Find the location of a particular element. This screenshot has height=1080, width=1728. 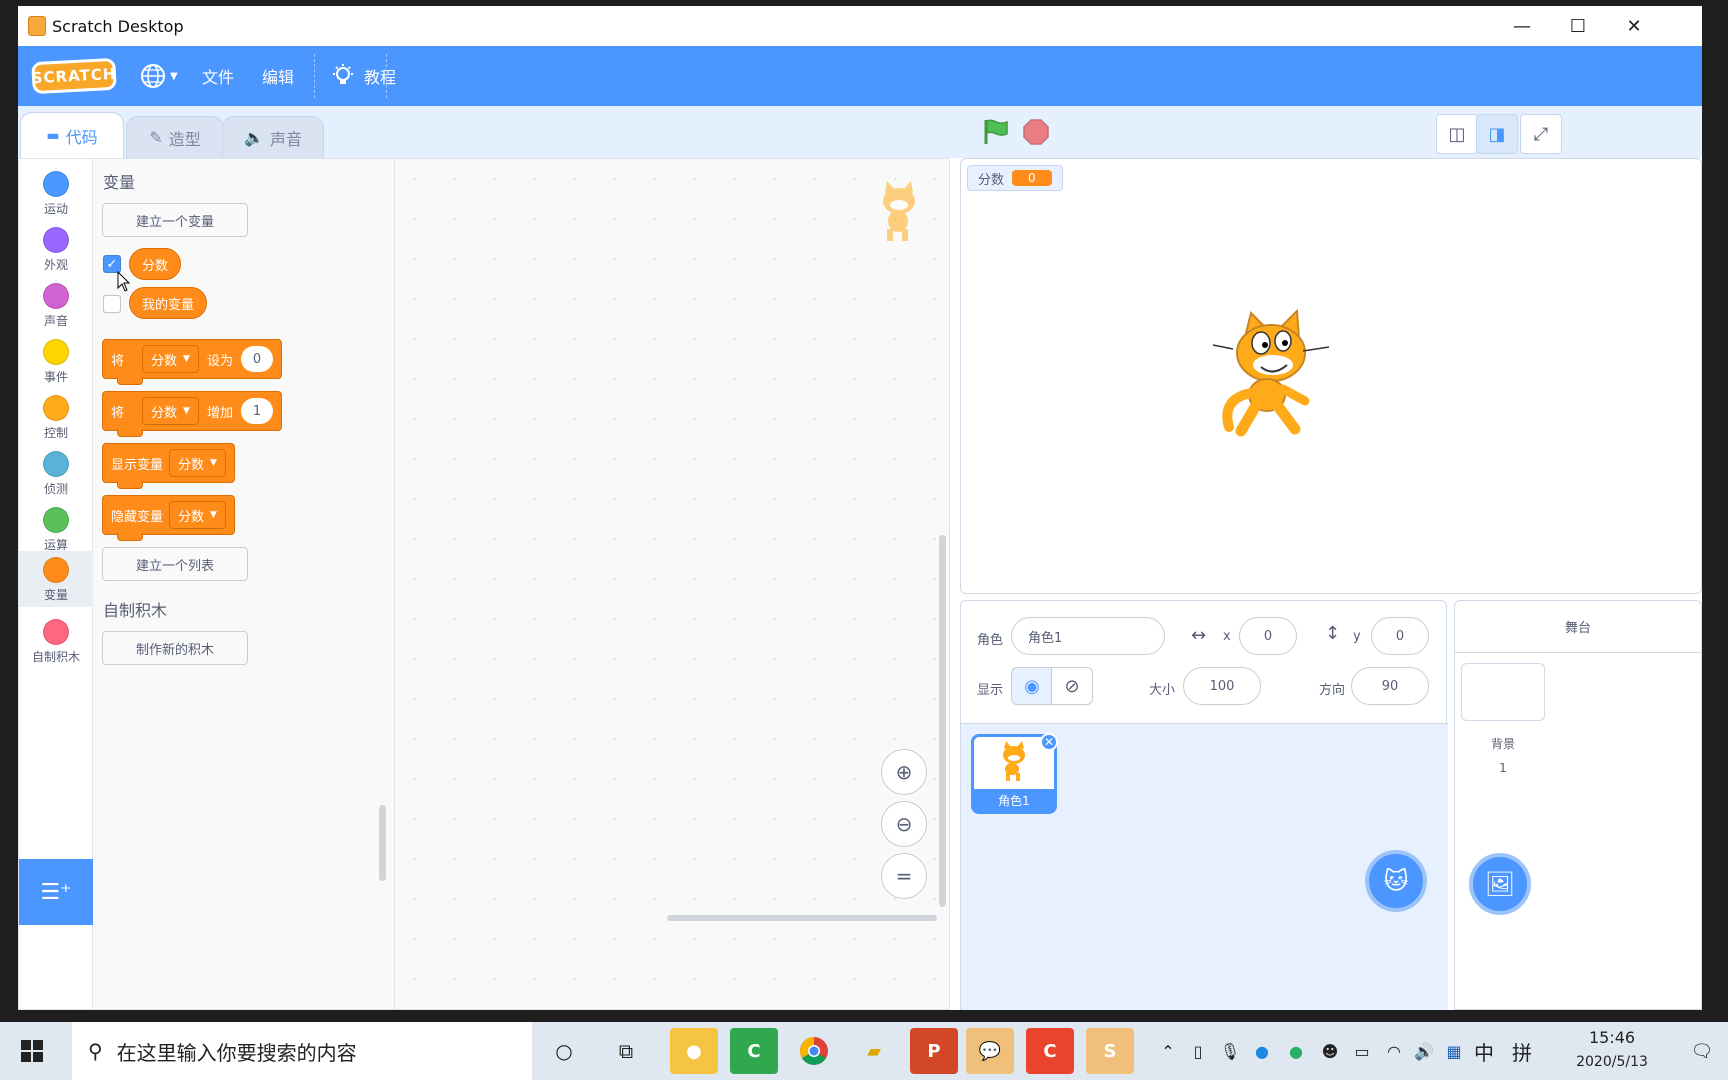

taskbar-search: ⚲ 在这里输入你要搜索的内容 is located at coordinates (302, 1051).